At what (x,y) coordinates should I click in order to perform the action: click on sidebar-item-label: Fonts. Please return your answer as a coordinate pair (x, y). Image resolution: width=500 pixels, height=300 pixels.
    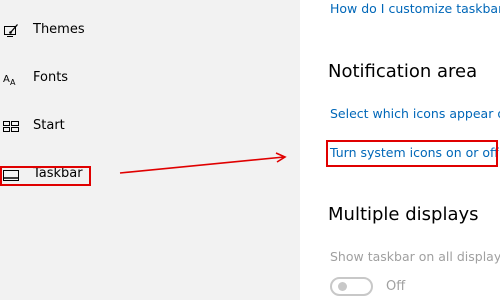
    Looking at the image, I should click on (51, 77).